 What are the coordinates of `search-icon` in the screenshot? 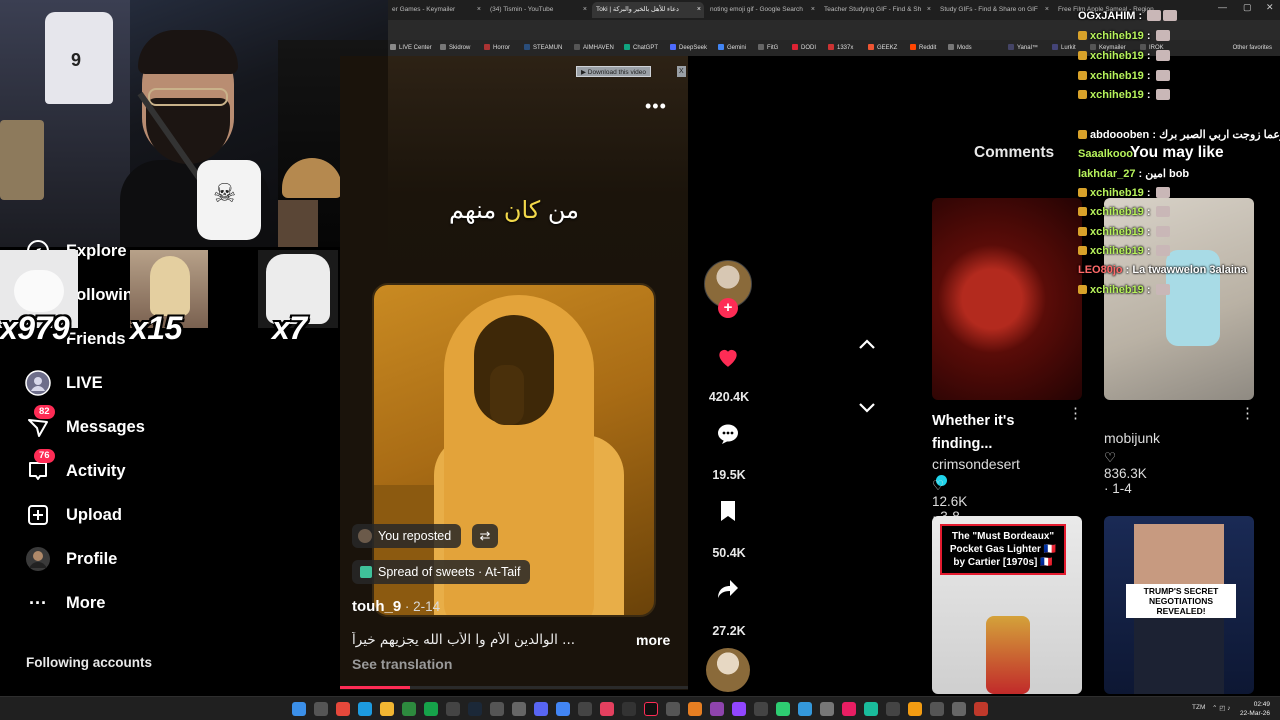 It's located at (321, 709).